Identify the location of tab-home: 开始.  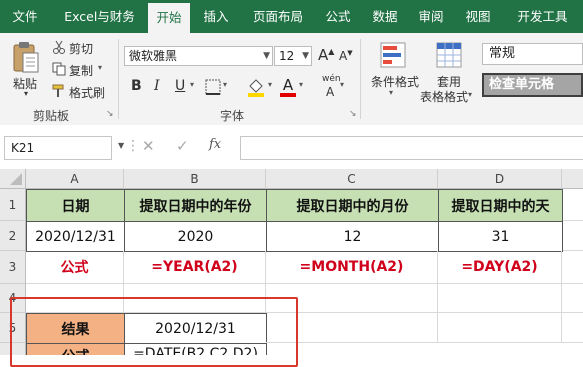
(169, 18).